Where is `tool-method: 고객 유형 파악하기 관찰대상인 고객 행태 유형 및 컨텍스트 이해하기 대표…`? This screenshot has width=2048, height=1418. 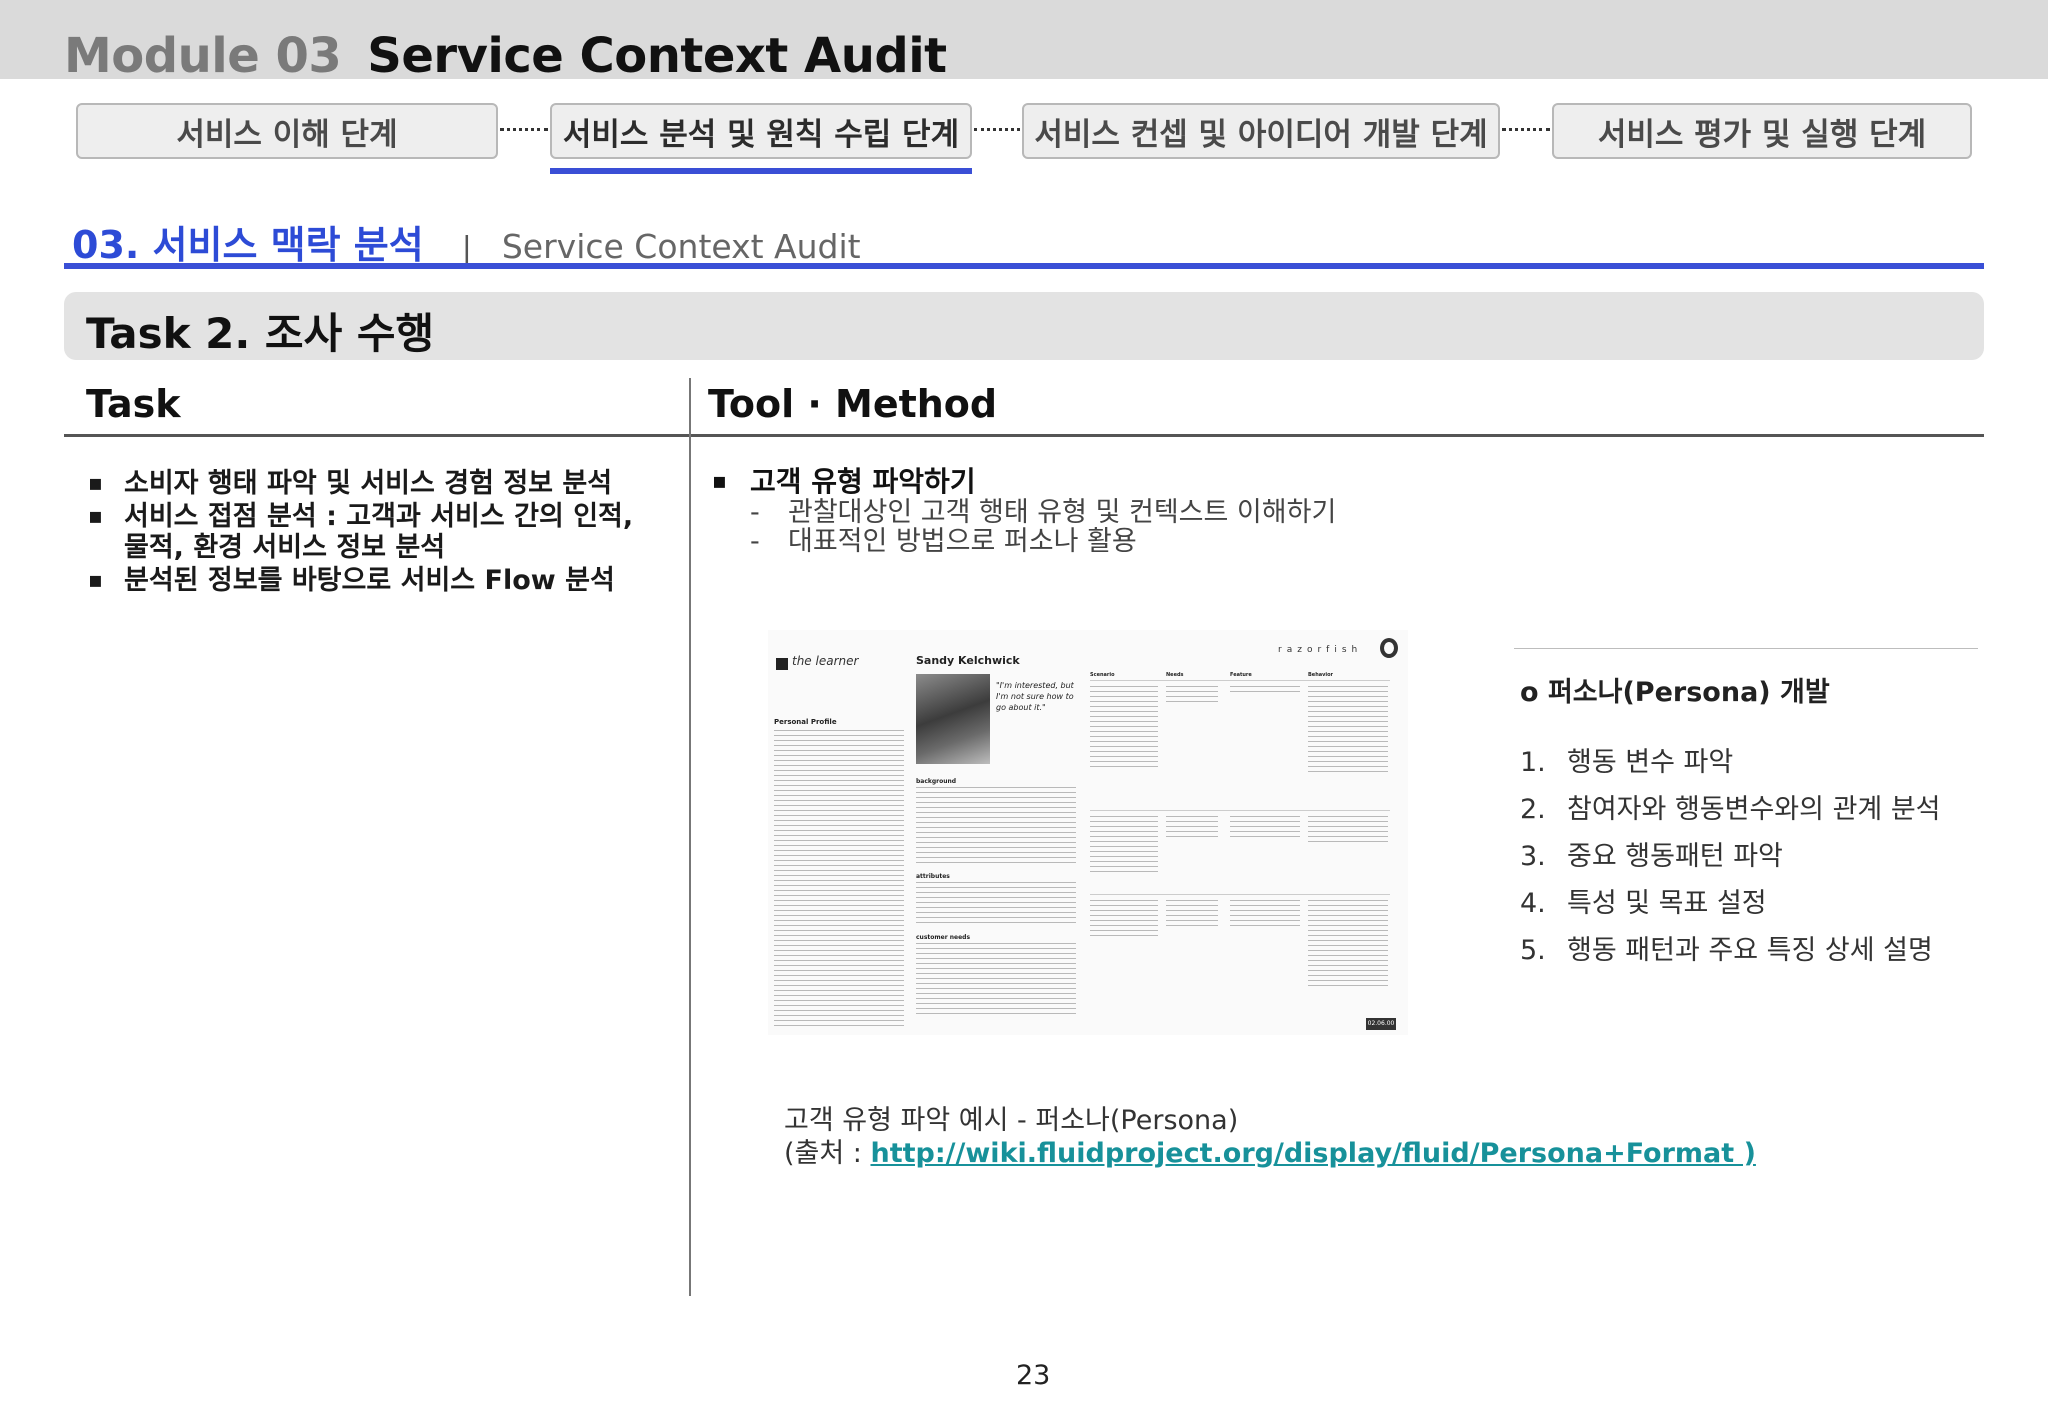 tool-method: 고객 유형 파악하기 관찰대상인 고객 행태 유형 및 컨텍스트 이해하기 대표… is located at coordinates (1024, 511).